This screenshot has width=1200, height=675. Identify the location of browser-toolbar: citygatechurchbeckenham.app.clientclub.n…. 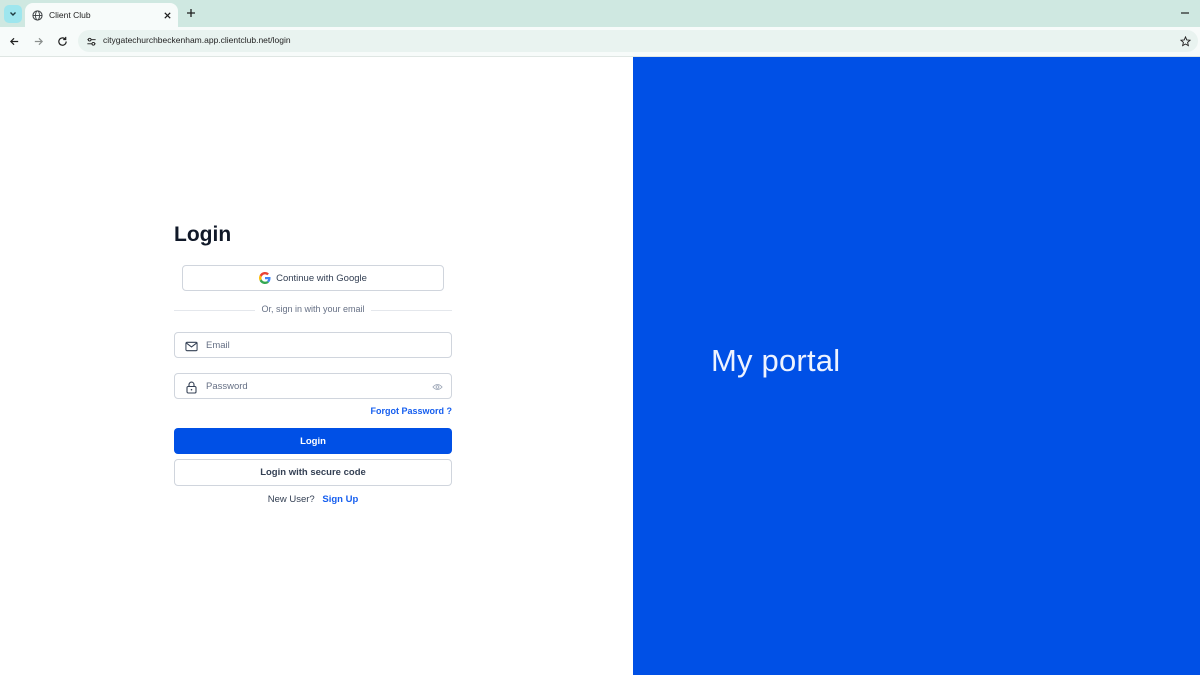
(600, 41).